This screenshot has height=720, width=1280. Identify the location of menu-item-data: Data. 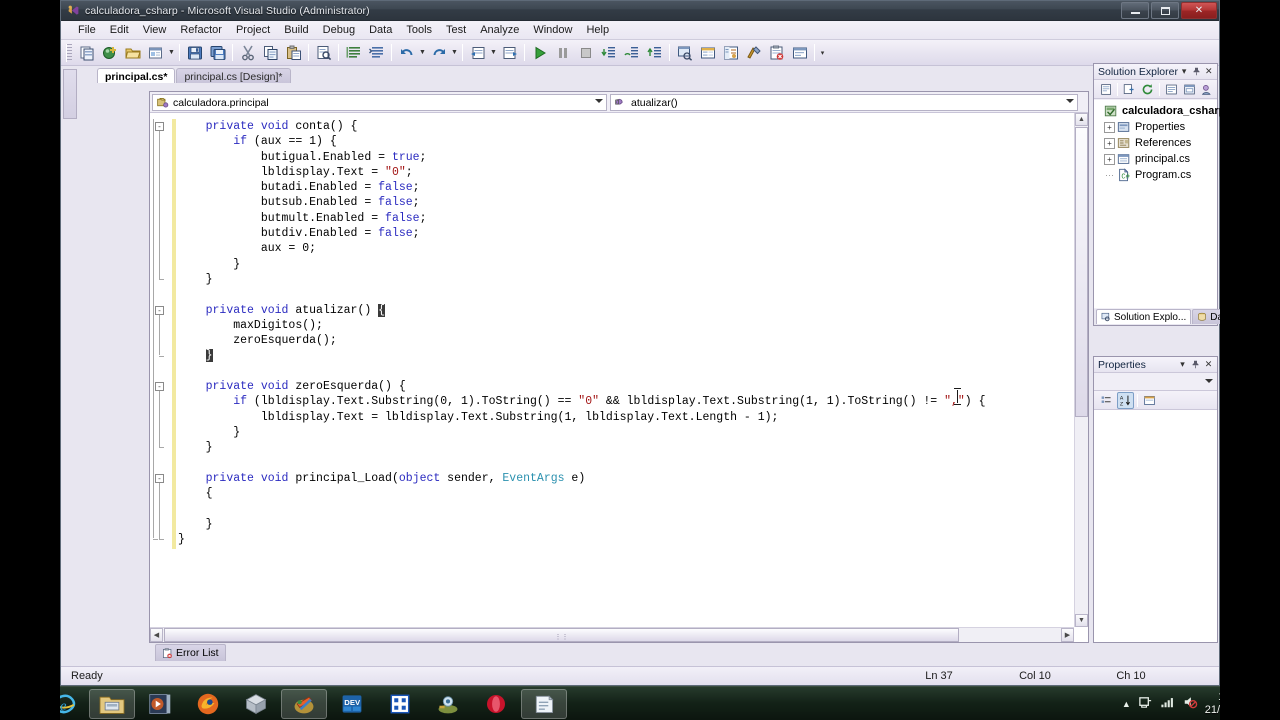
(380, 30).